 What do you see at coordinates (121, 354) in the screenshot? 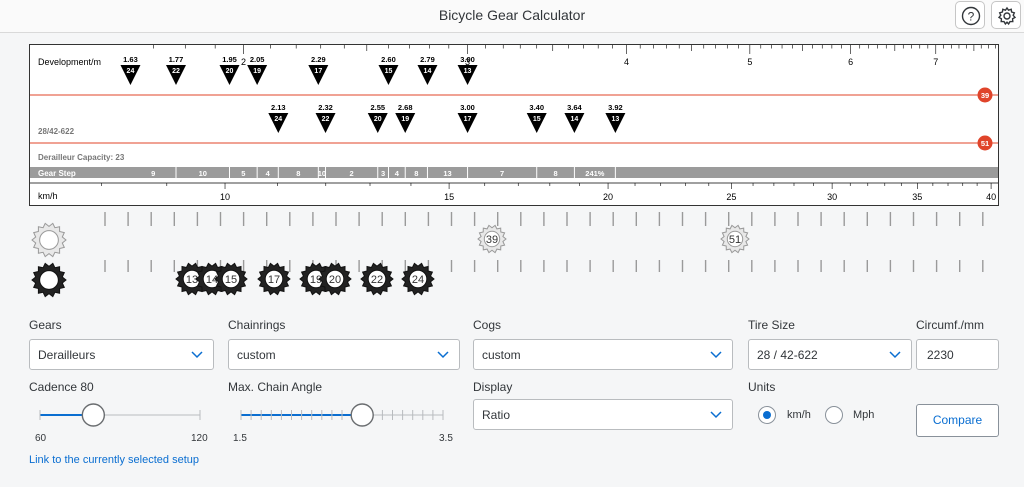
I see `gears-select: Derailleurs` at bounding box center [121, 354].